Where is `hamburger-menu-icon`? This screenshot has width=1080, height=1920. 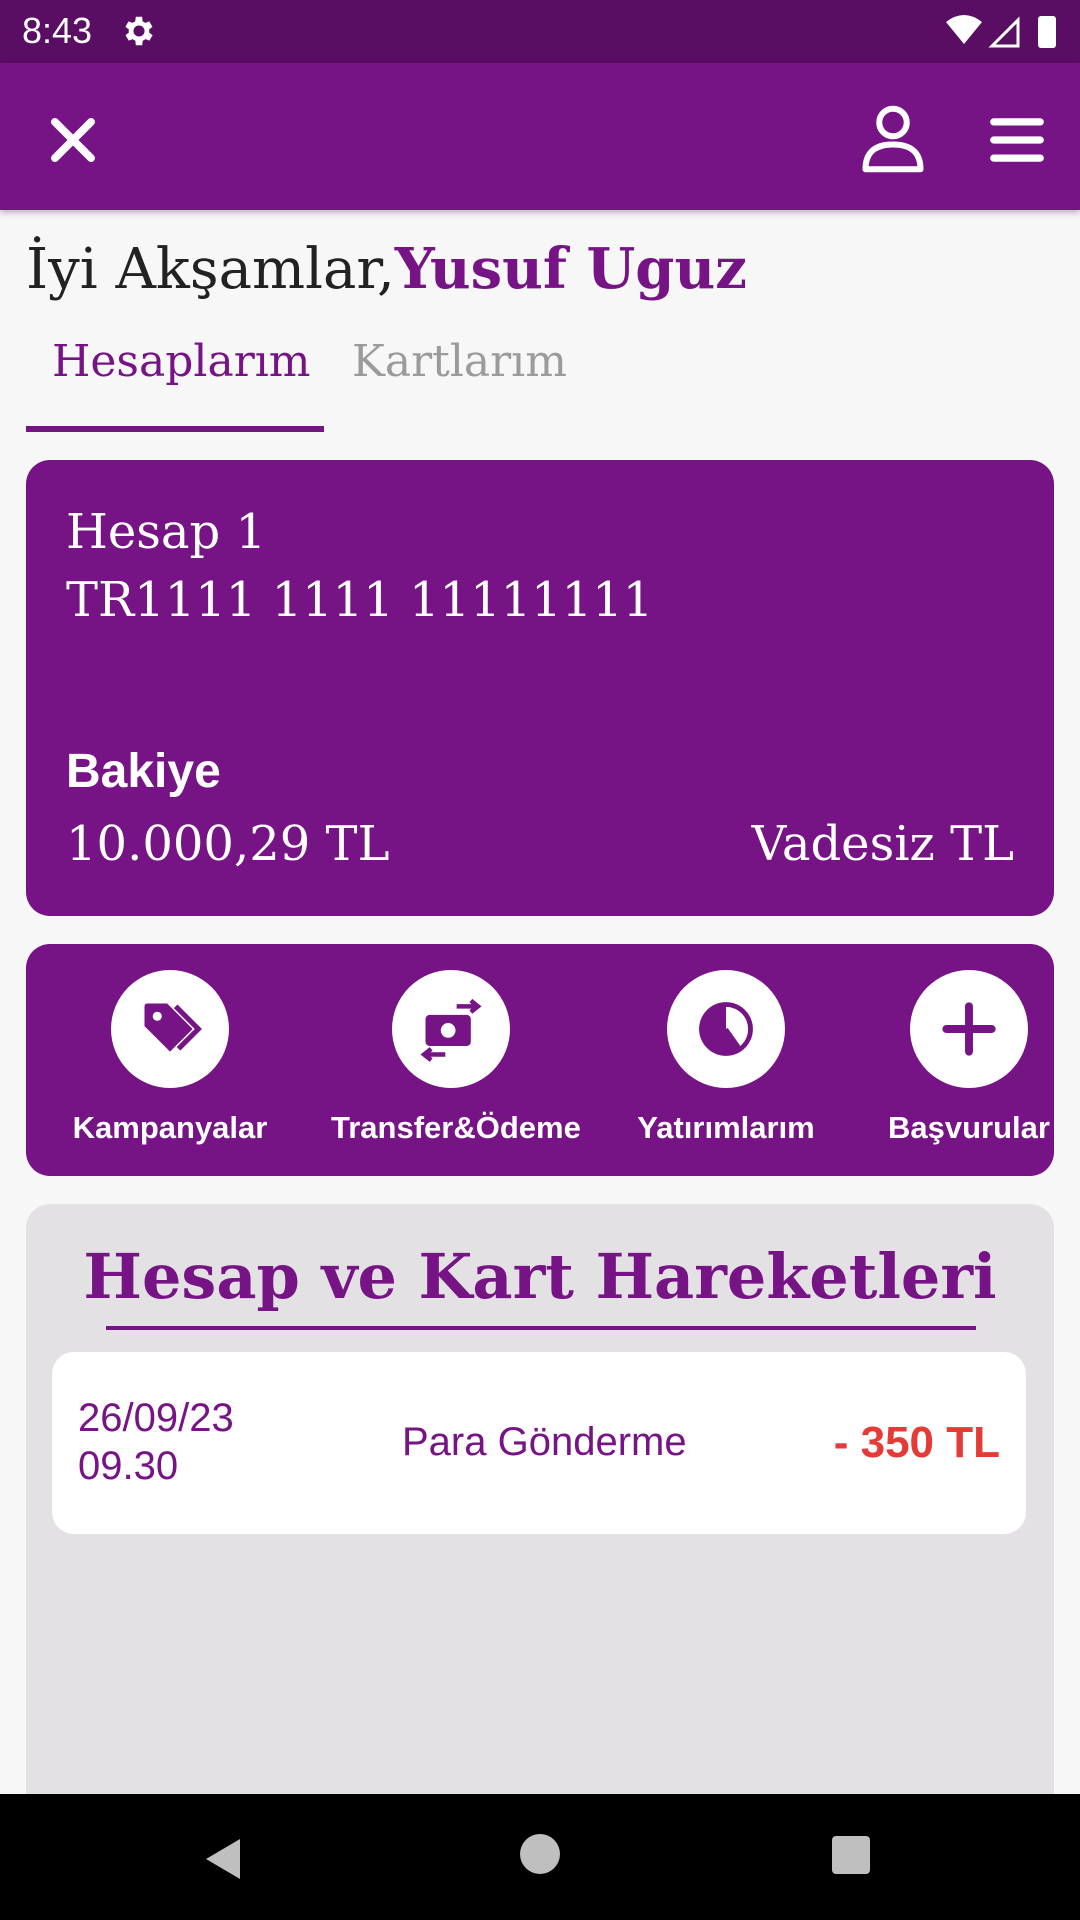
hamburger-menu-icon is located at coordinates (1017, 140).